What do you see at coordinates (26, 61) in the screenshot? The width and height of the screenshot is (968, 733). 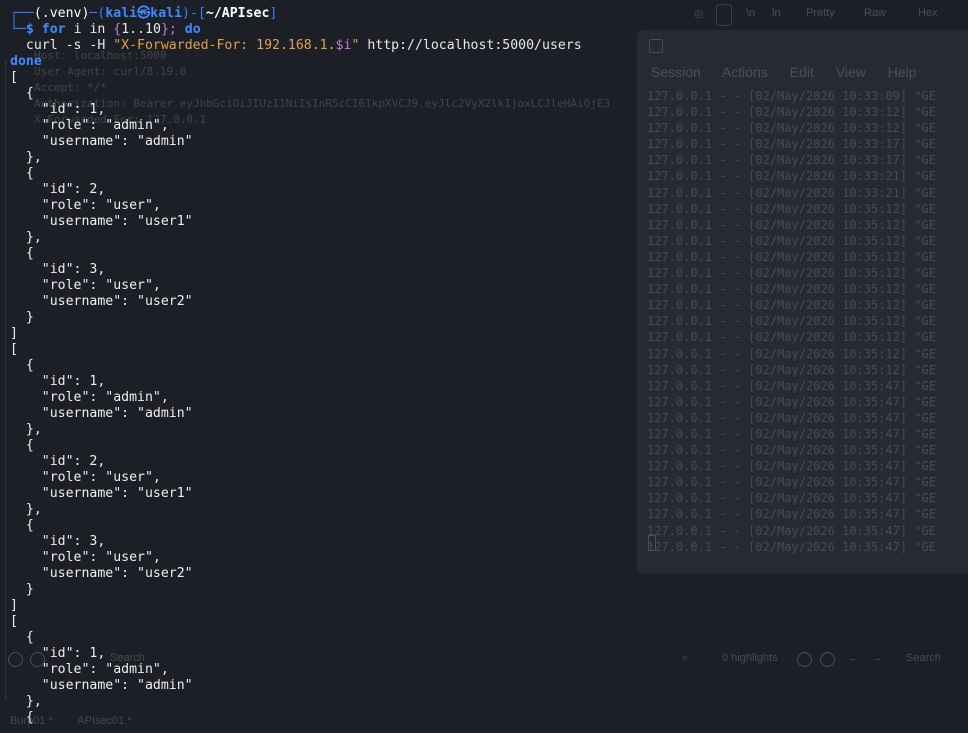 I see `cmd-done-keyword: done` at bounding box center [26, 61].